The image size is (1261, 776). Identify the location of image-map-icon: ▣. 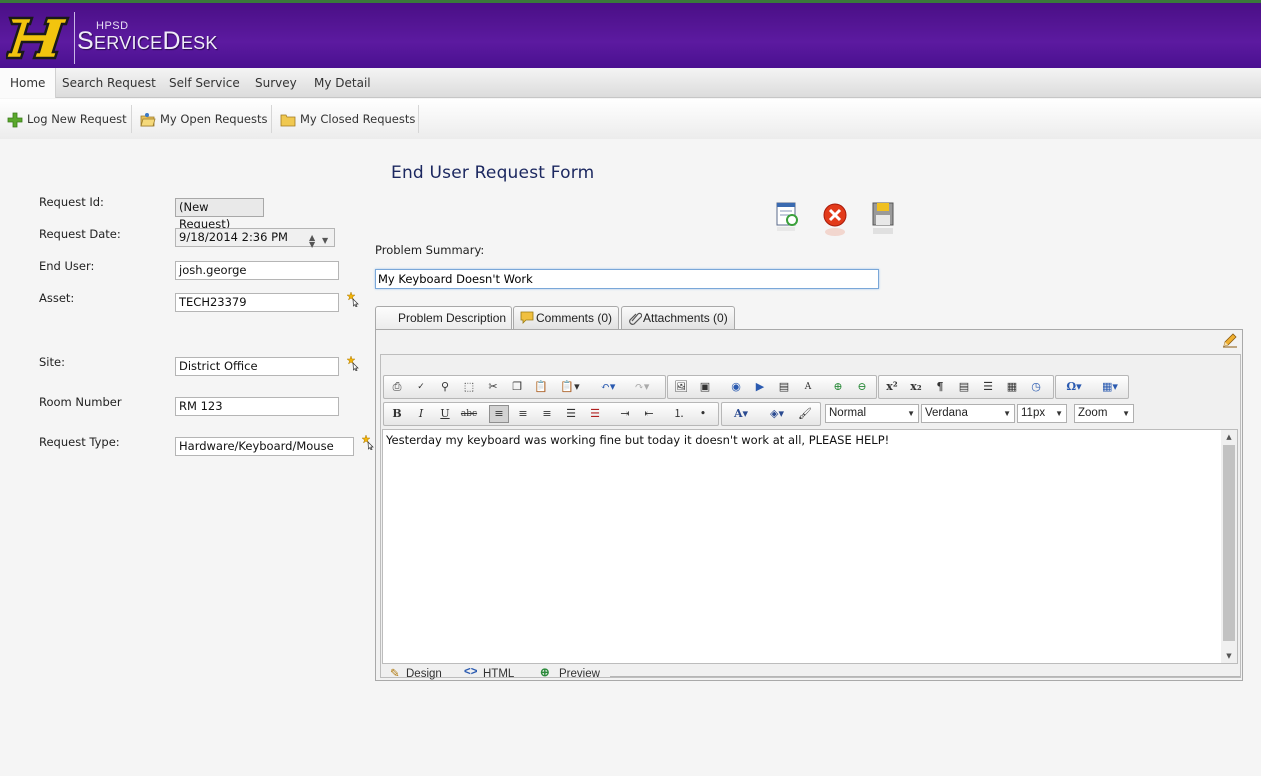
(705, 387).